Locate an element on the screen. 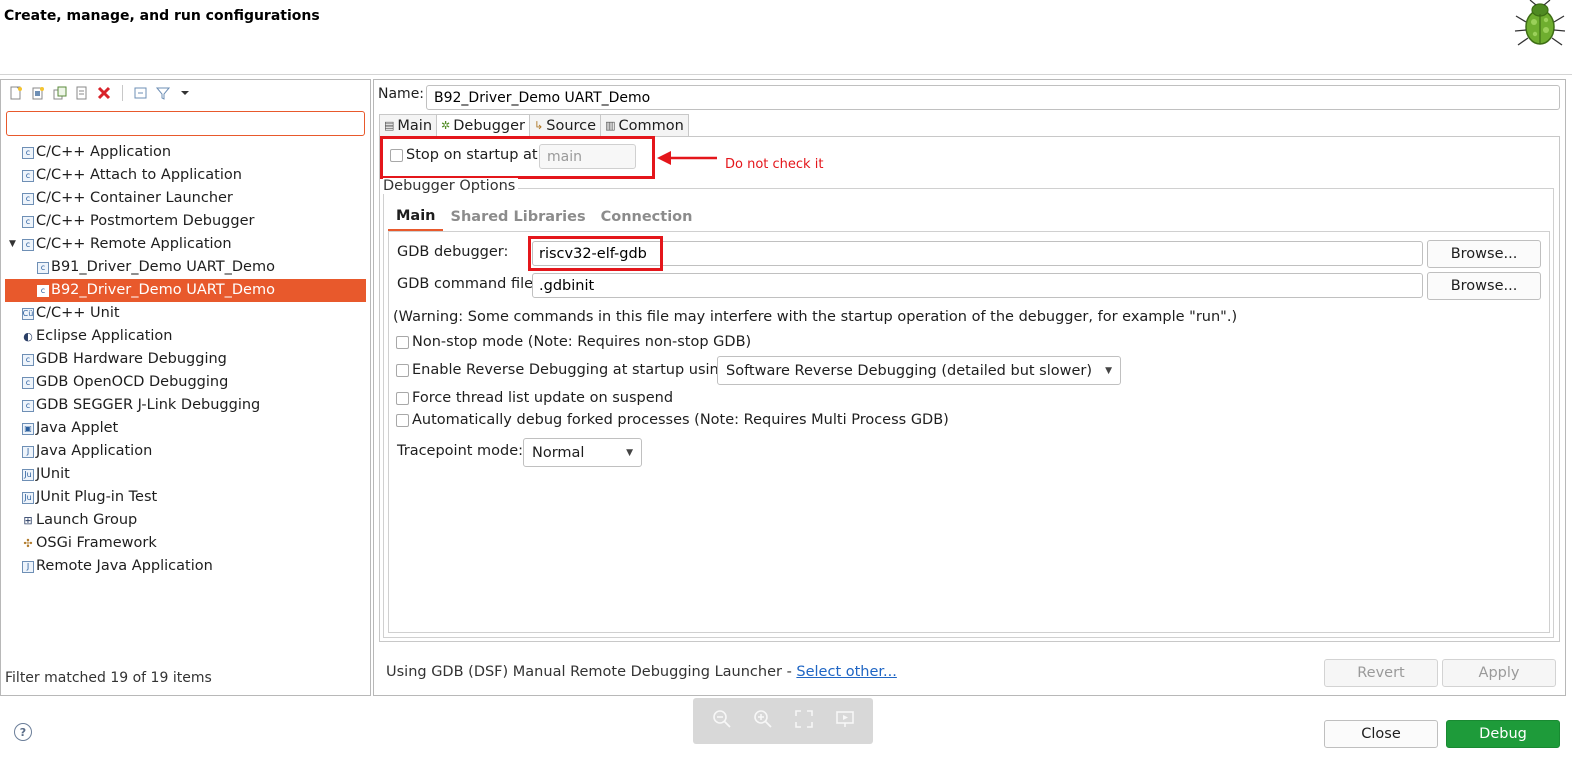  tree-item-c-c-postmortem-debugger: c C/C++ Postmortem Debugger is located at coordinates (138, 221).